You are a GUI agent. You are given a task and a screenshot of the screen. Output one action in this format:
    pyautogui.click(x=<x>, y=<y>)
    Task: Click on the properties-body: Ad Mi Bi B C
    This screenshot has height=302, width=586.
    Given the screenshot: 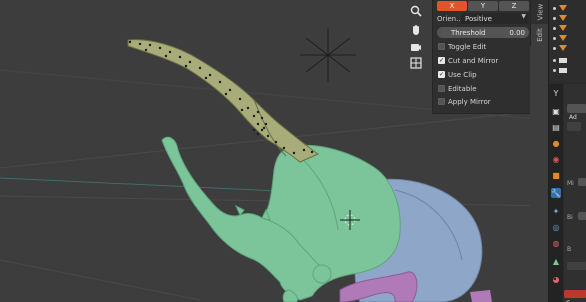 What is the action you would take?
    pyautogui.click(x=575, y=193)
    